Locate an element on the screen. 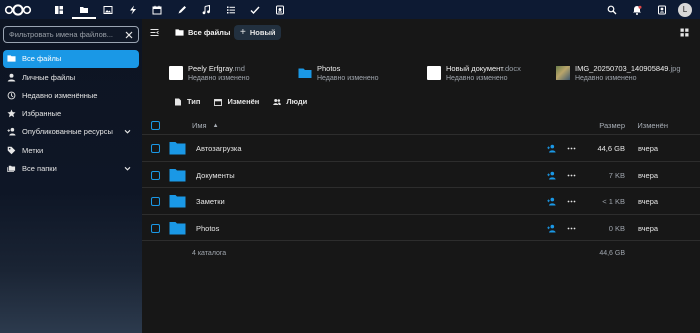 The height and width of the screenshot is (333, 700). contacts-button is located at coordinates (661, 9).